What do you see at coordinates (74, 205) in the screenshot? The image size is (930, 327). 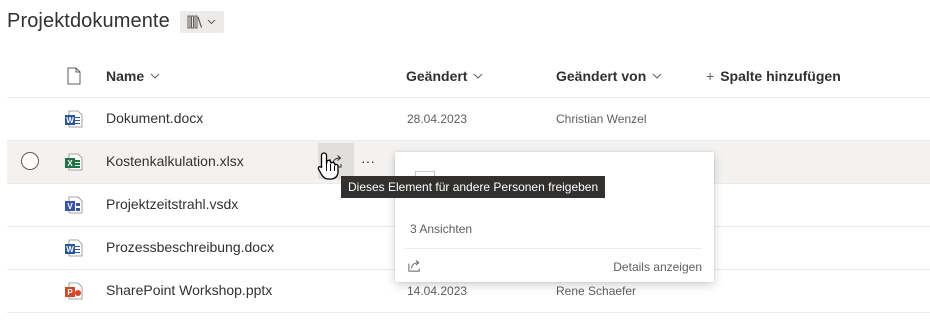 I see `visio-file-icon: V` at bounding box center [74, 205].